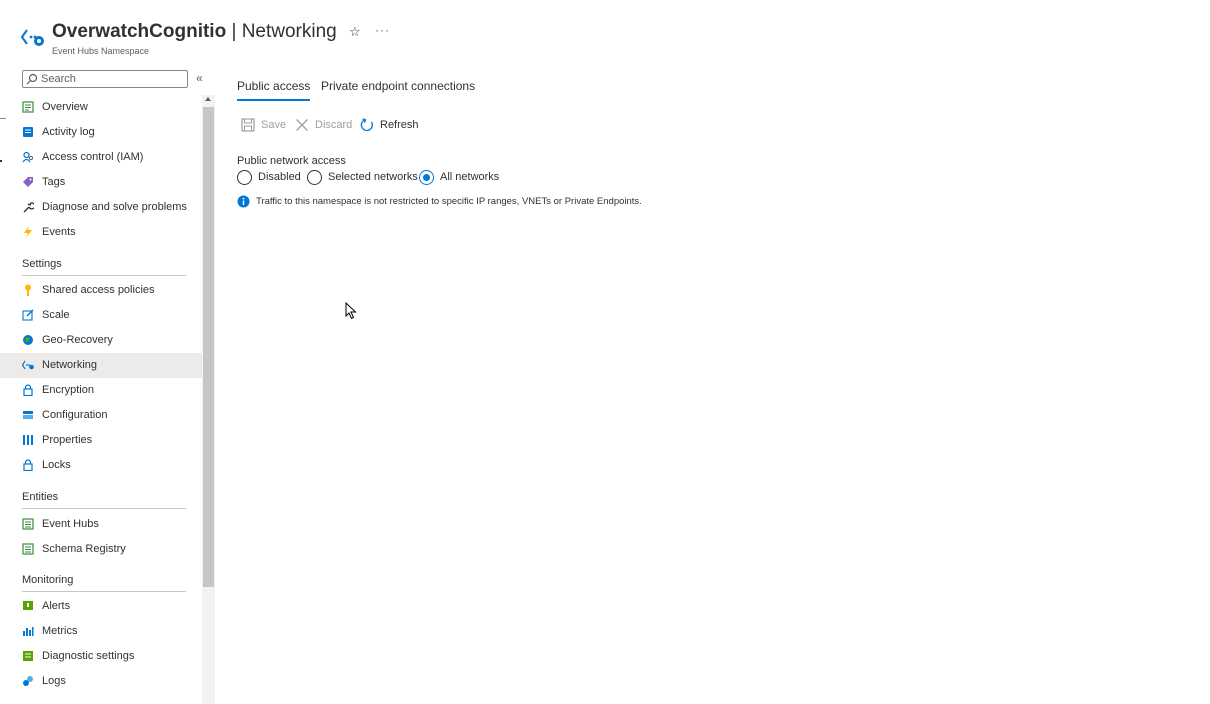 The image size is (1210, 704). I want to click on collapse-sidebar-icon: «, so click(199, 78).